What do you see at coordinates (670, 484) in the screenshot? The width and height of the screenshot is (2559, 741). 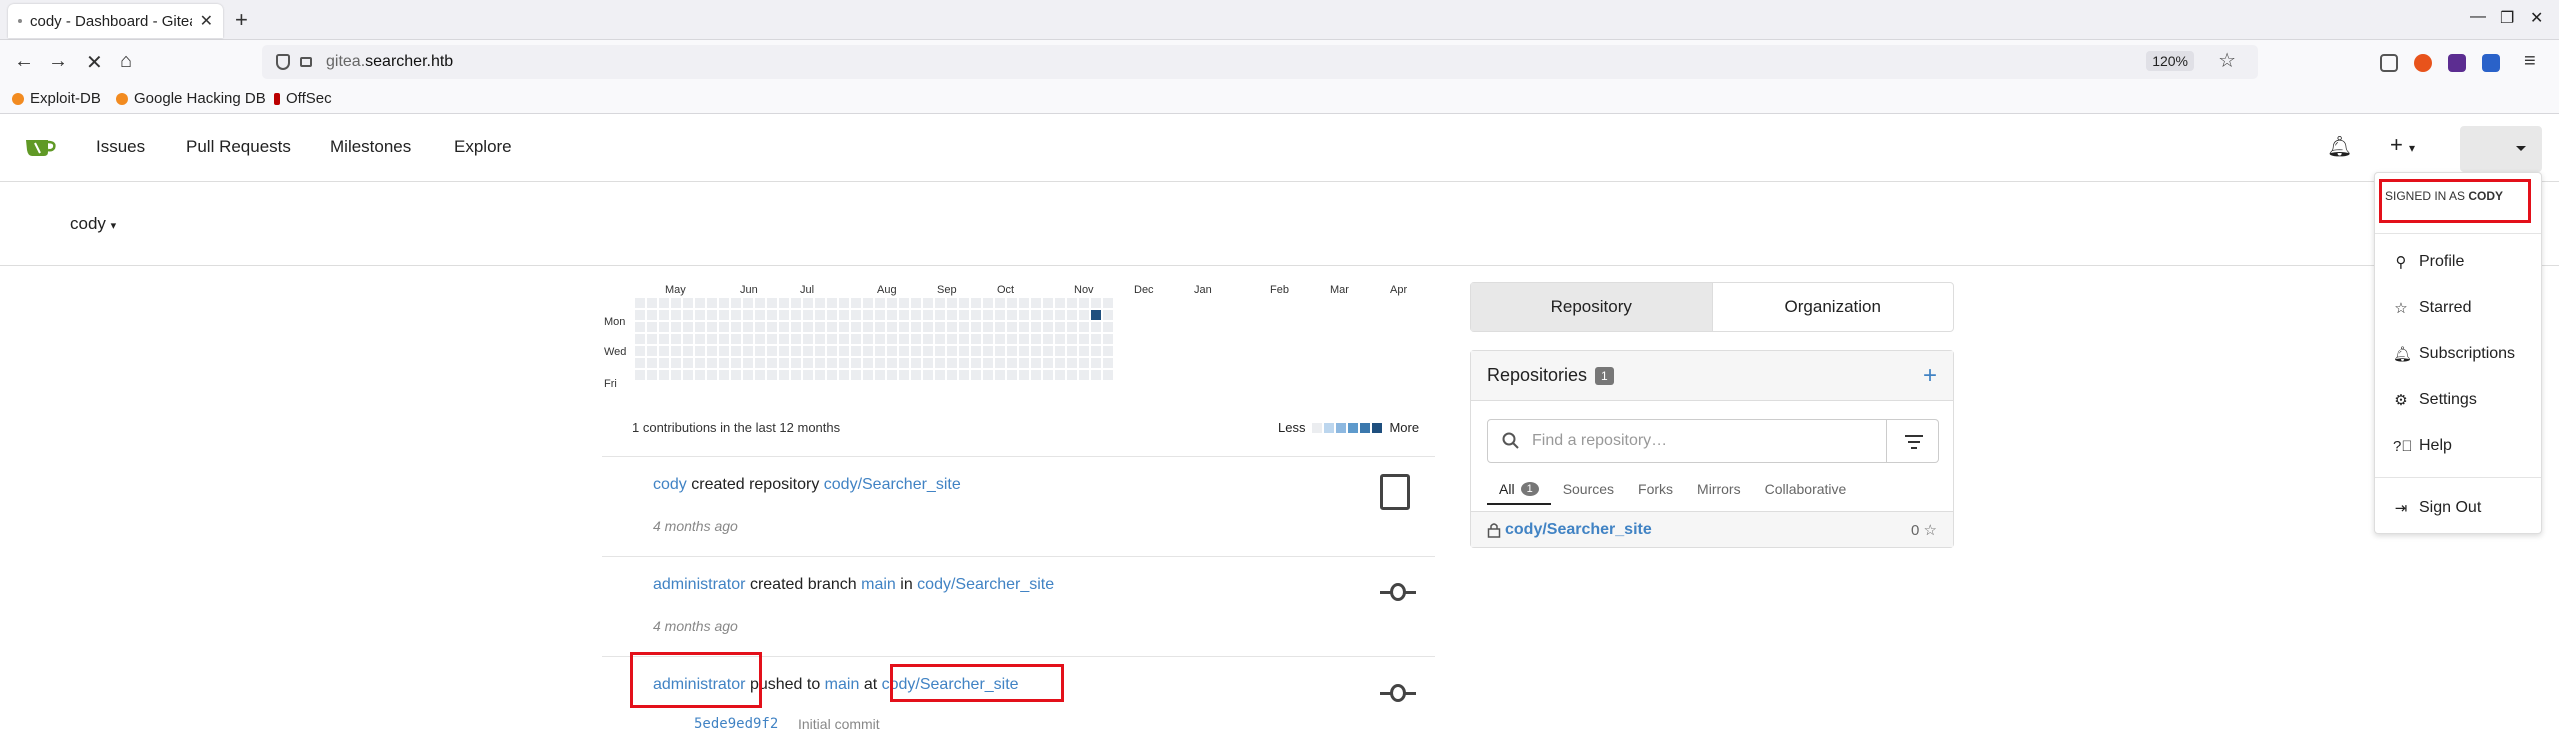 I see `feed-user-link: cody` at bounding box center [670, 484].